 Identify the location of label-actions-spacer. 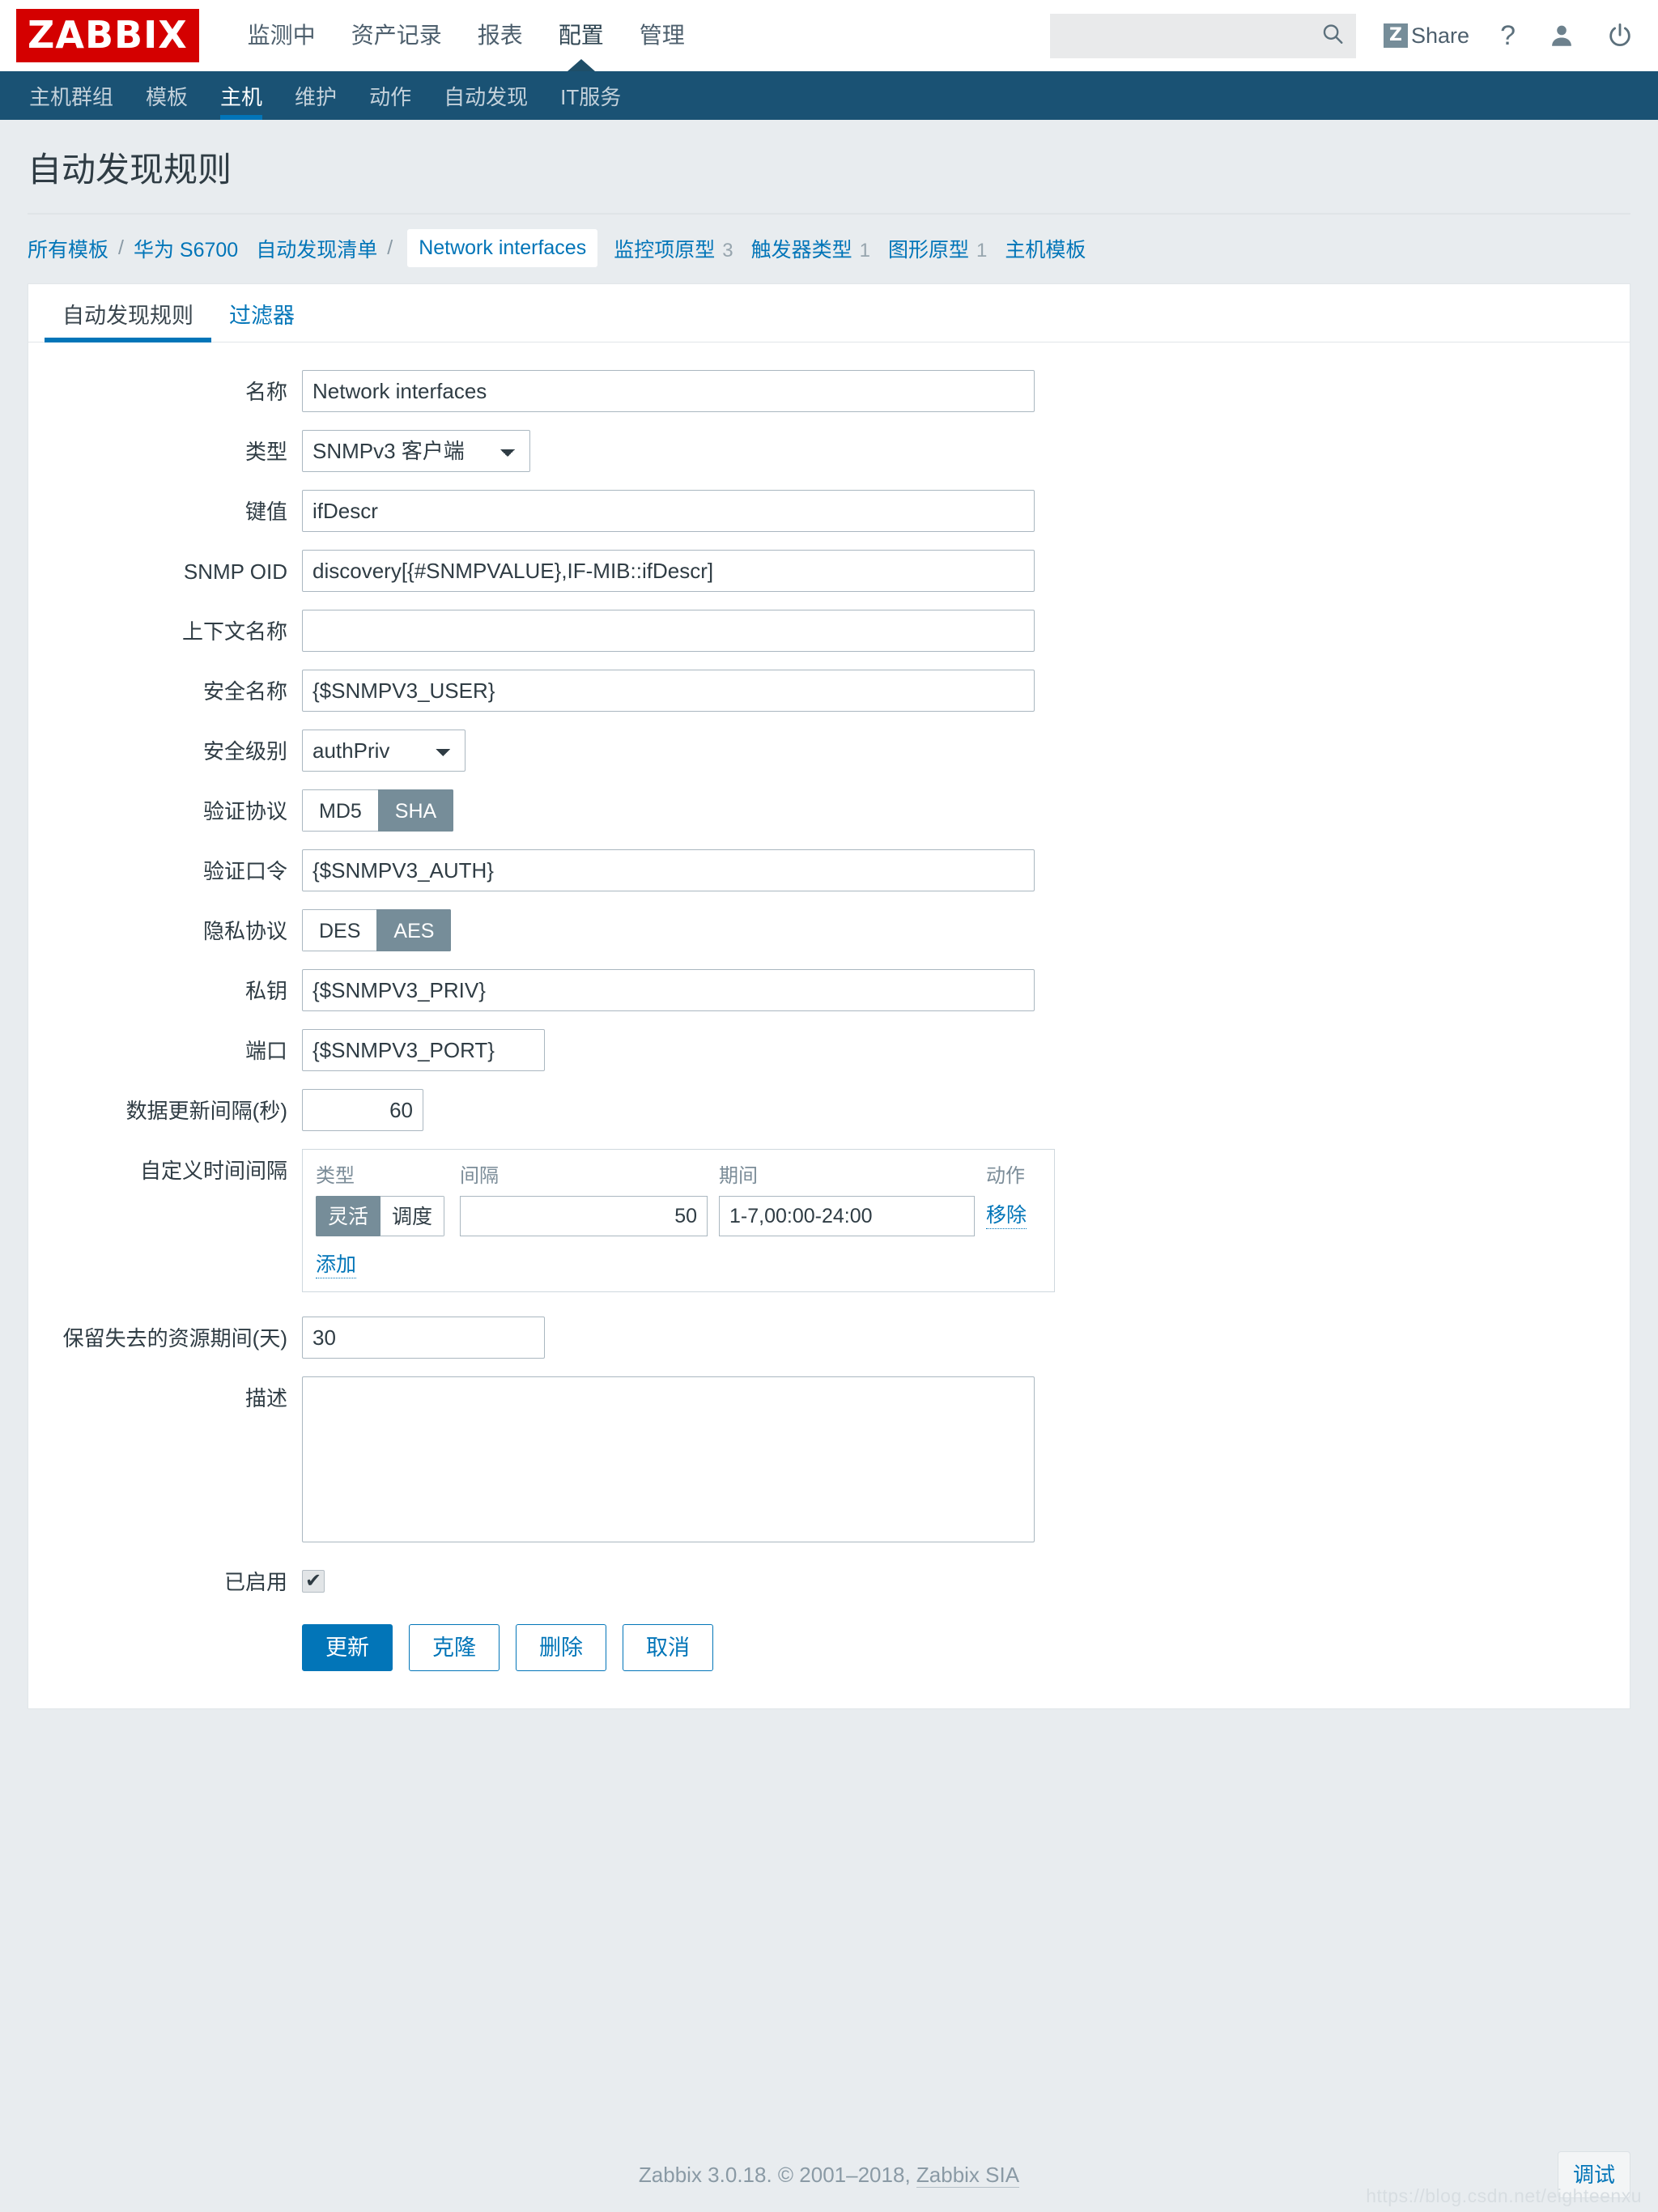
(165, 1618).